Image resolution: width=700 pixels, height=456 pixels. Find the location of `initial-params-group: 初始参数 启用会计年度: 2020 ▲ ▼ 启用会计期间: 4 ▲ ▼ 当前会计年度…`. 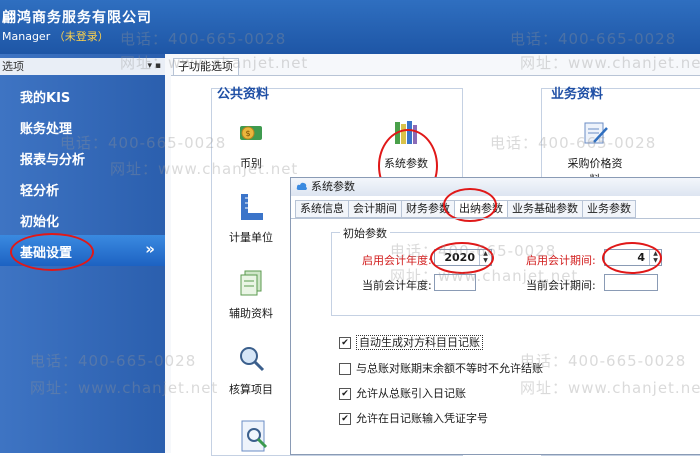

initial-params-group: 初始参数 启用会计年度: 2020 ▲ ▼ 启用会计期间: 4 ▲ ▼ 当前会计年度… is located at coordinates (515, 270).